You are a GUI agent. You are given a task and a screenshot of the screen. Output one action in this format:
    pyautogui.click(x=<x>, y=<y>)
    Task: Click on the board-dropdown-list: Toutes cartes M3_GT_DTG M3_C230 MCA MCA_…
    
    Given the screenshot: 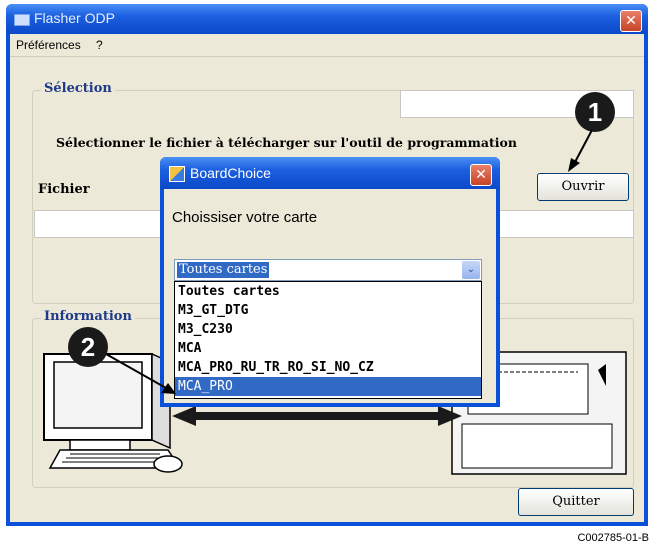 What is the action you would take?
    pyautogui.click(x=328, y=340)
    